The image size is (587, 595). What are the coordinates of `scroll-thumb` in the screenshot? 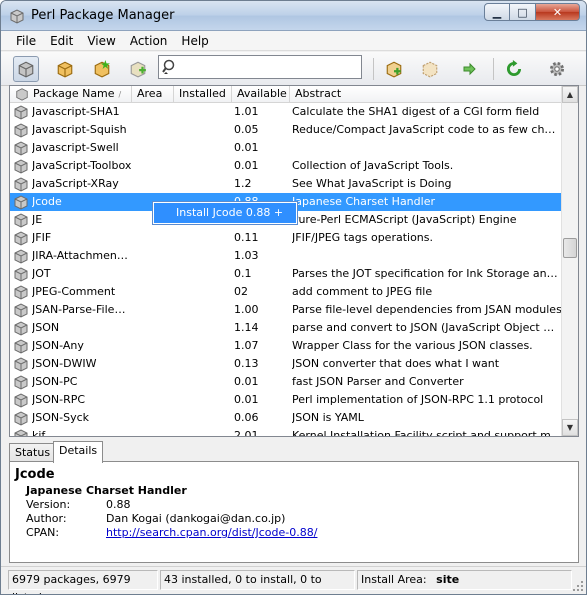 It's located at (570, 248).